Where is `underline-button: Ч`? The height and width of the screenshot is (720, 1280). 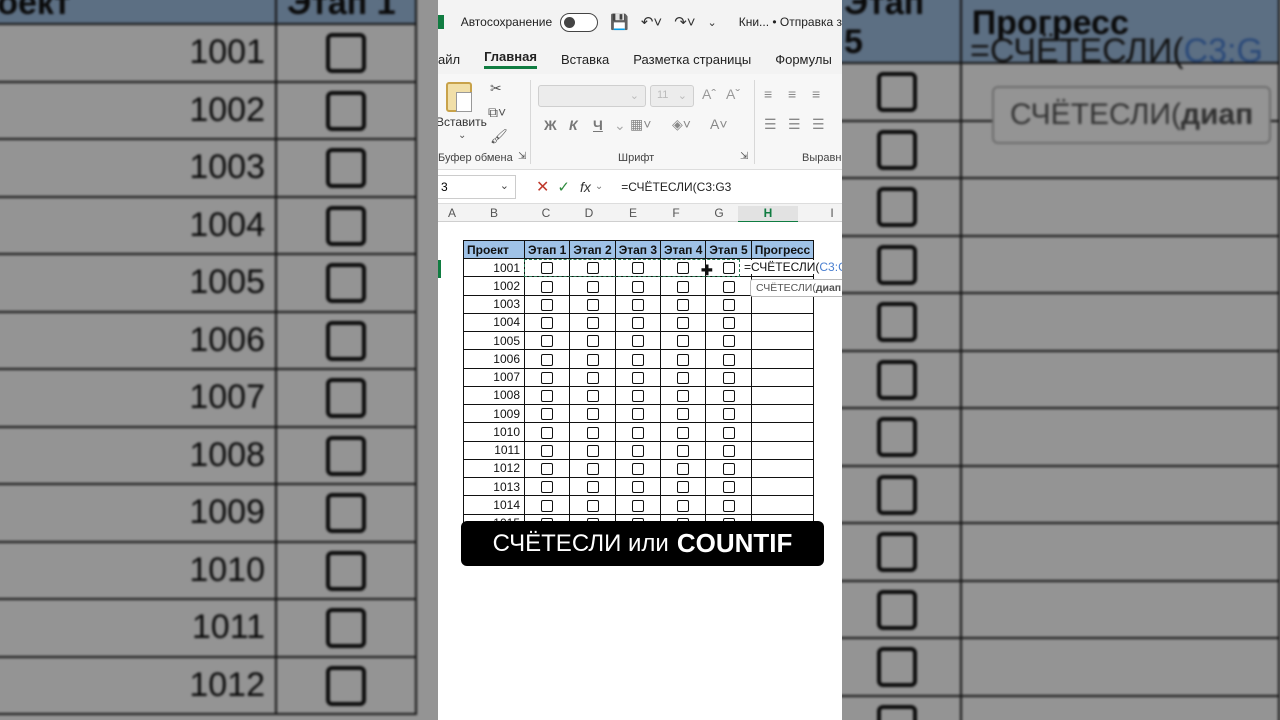 underline-button: Ч is located at coordinates (598, 125).